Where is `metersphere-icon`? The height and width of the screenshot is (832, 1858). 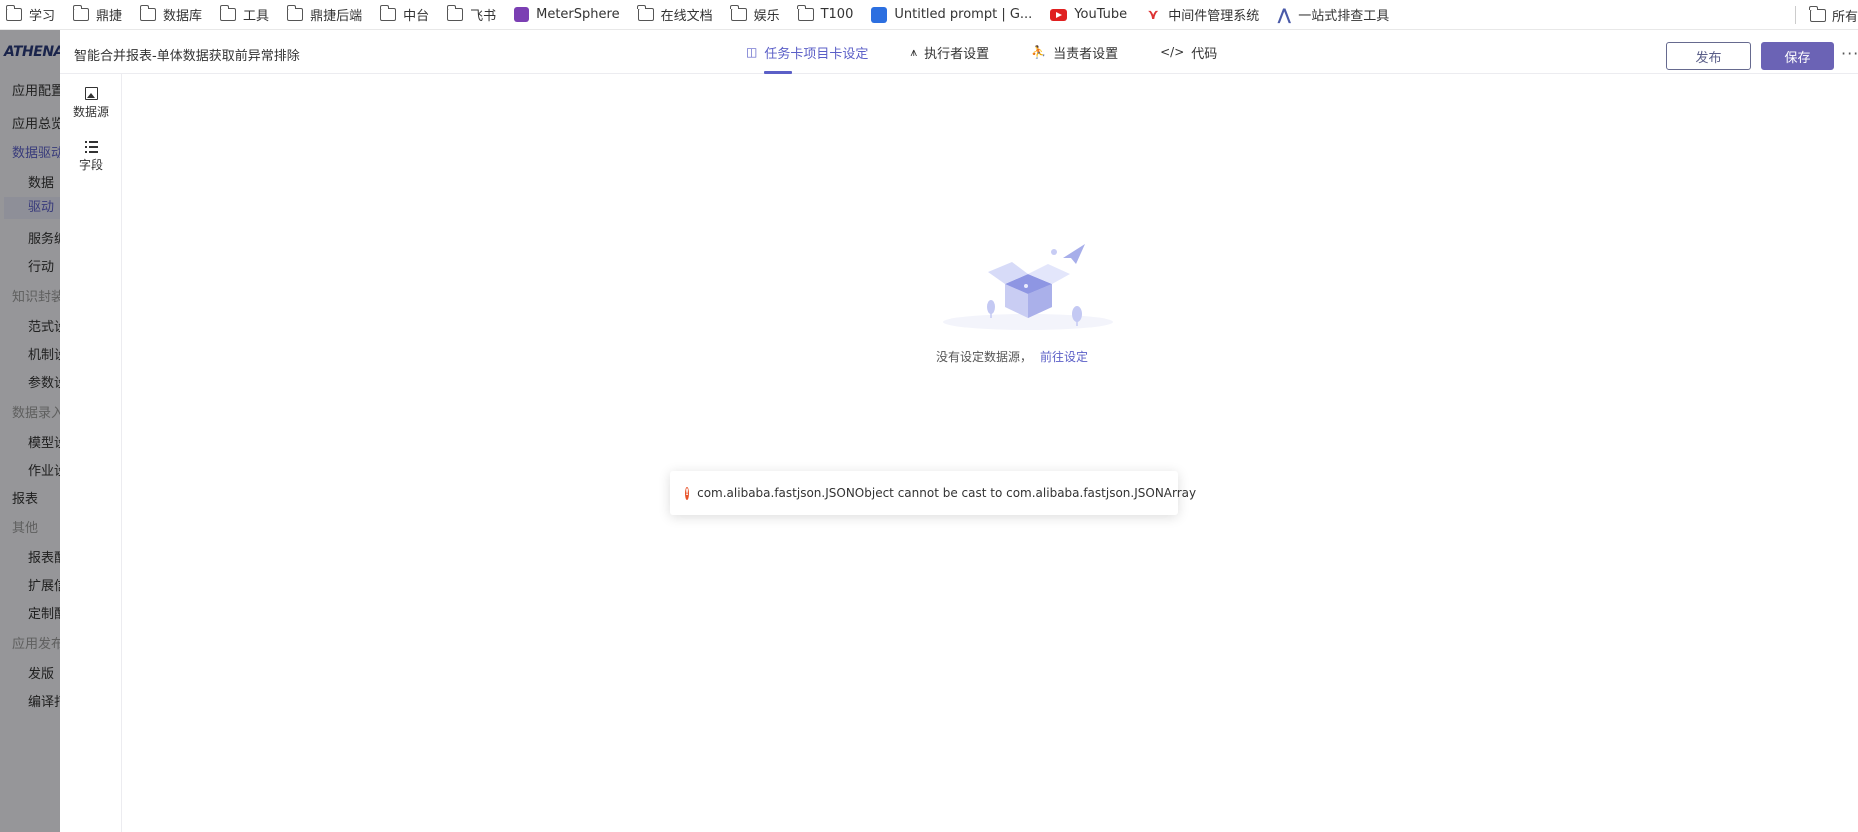 metersphere-icon is located at coordinates (522, 14).